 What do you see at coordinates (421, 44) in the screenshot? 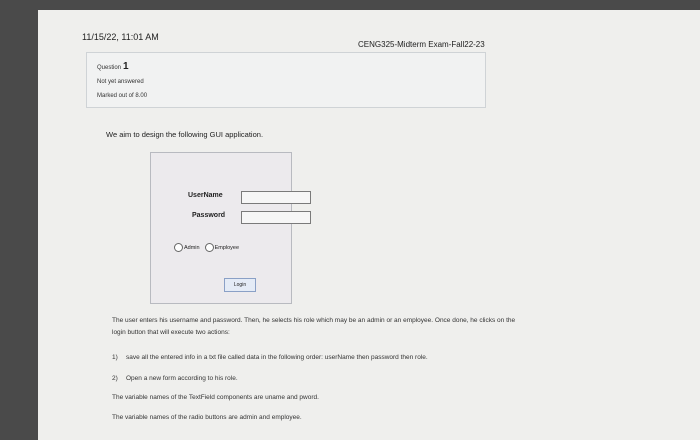
I see `exam-title: CENG325-Midterm Exam-Fall22-23` at bounding box center [421, 44].